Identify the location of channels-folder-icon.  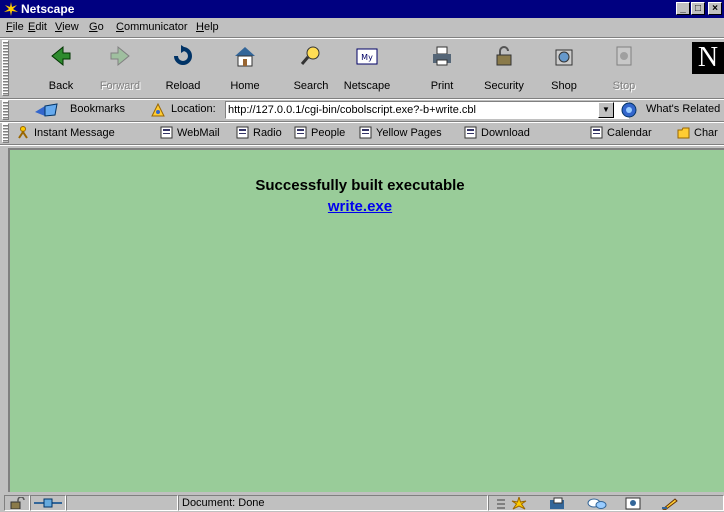
(683, 133).